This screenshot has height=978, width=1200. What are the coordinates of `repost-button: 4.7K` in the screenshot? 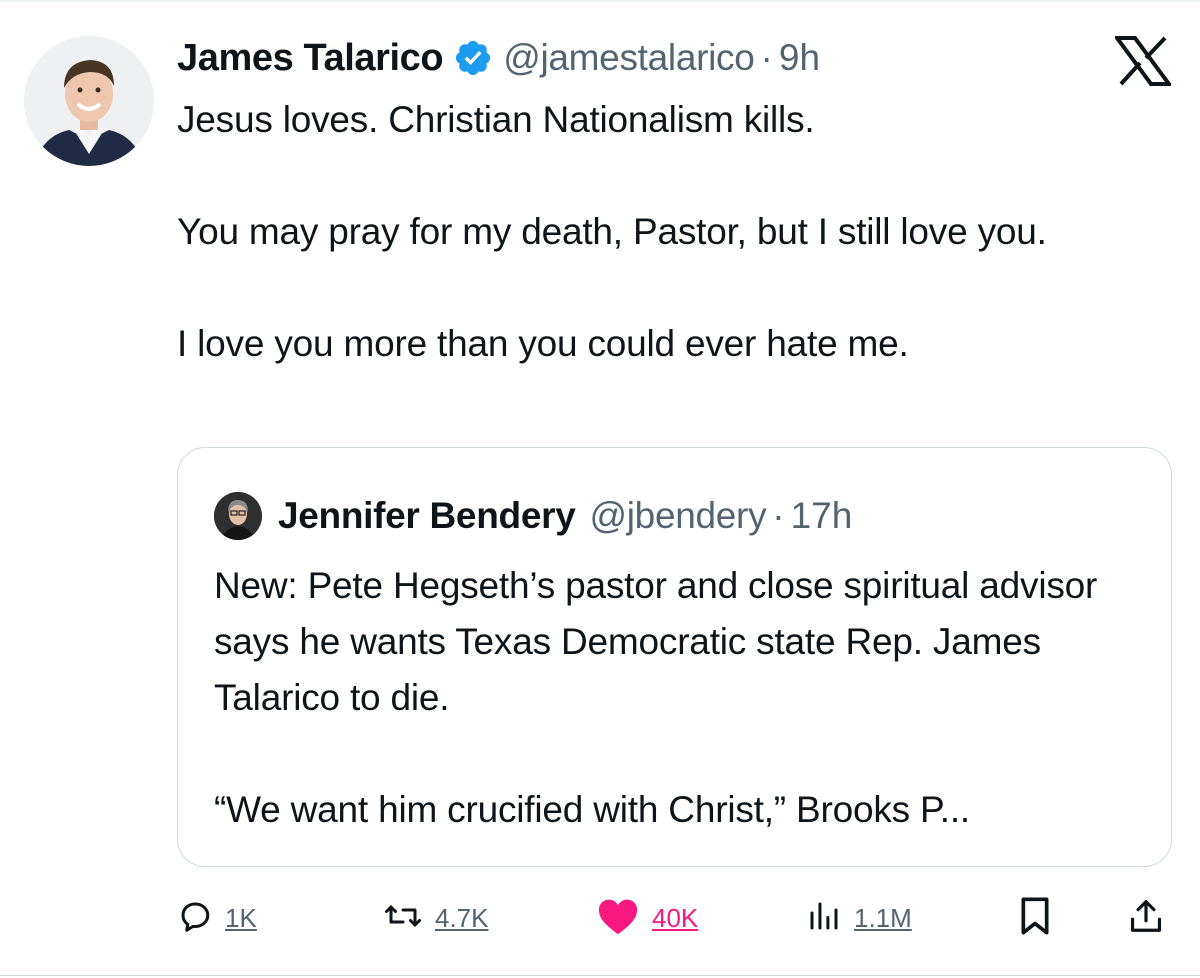 It's located at (436, 918).